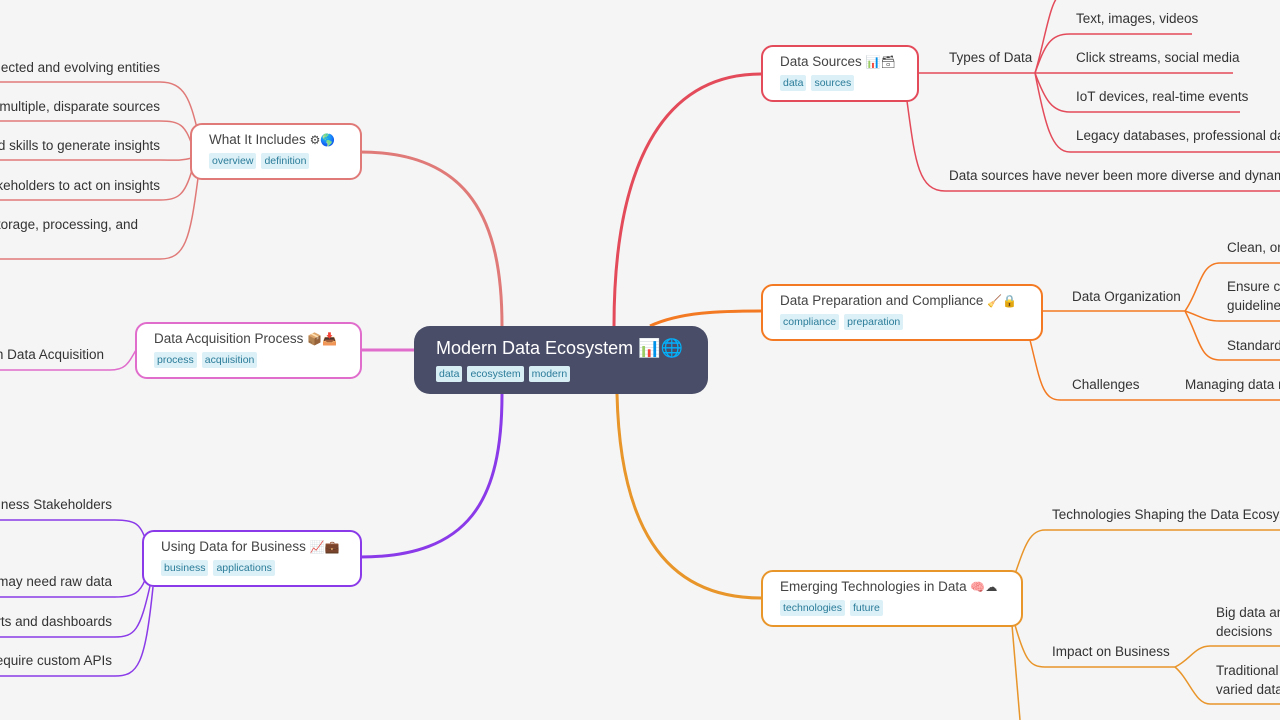  Describe the element at coordinates (233, 161) in the screenshot. I see `tag-overview: overview` at that location.